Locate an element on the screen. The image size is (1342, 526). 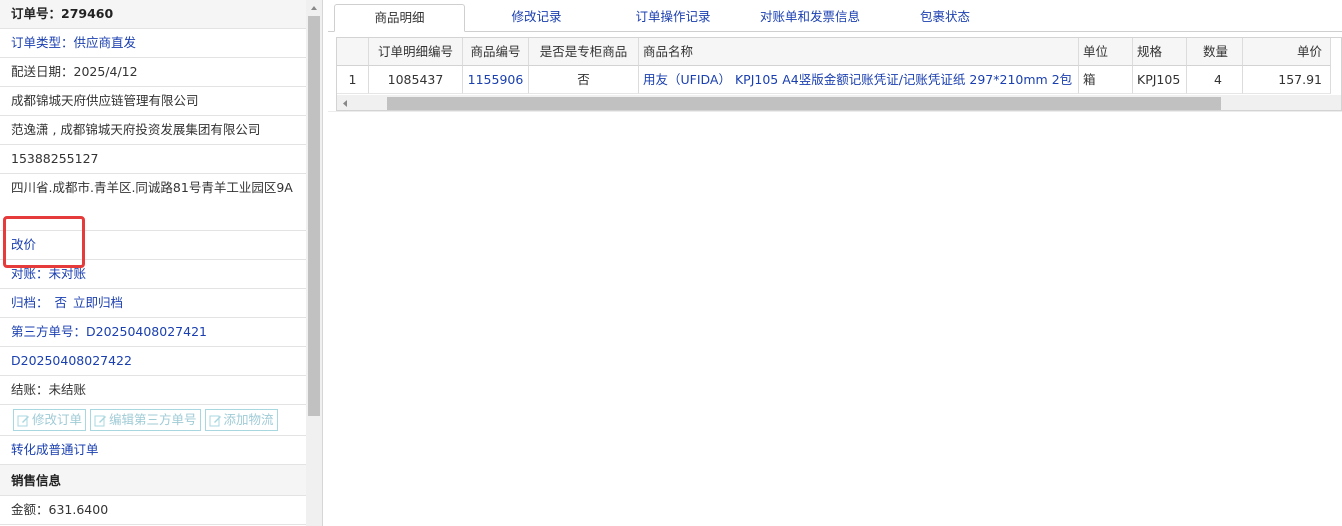
order-number: 订单号：279460 is located at coordinates (153, 14).